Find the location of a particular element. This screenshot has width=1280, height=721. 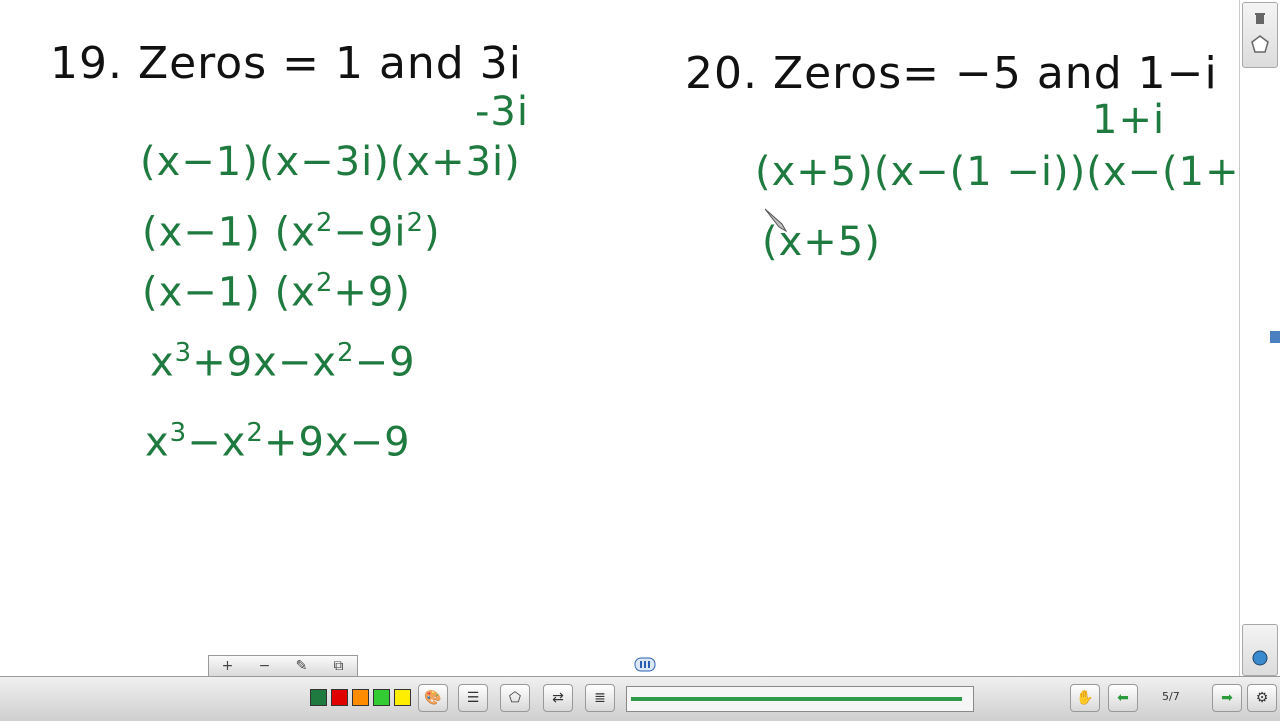

color-swatch-light-green is located at coordinates (381, 697).